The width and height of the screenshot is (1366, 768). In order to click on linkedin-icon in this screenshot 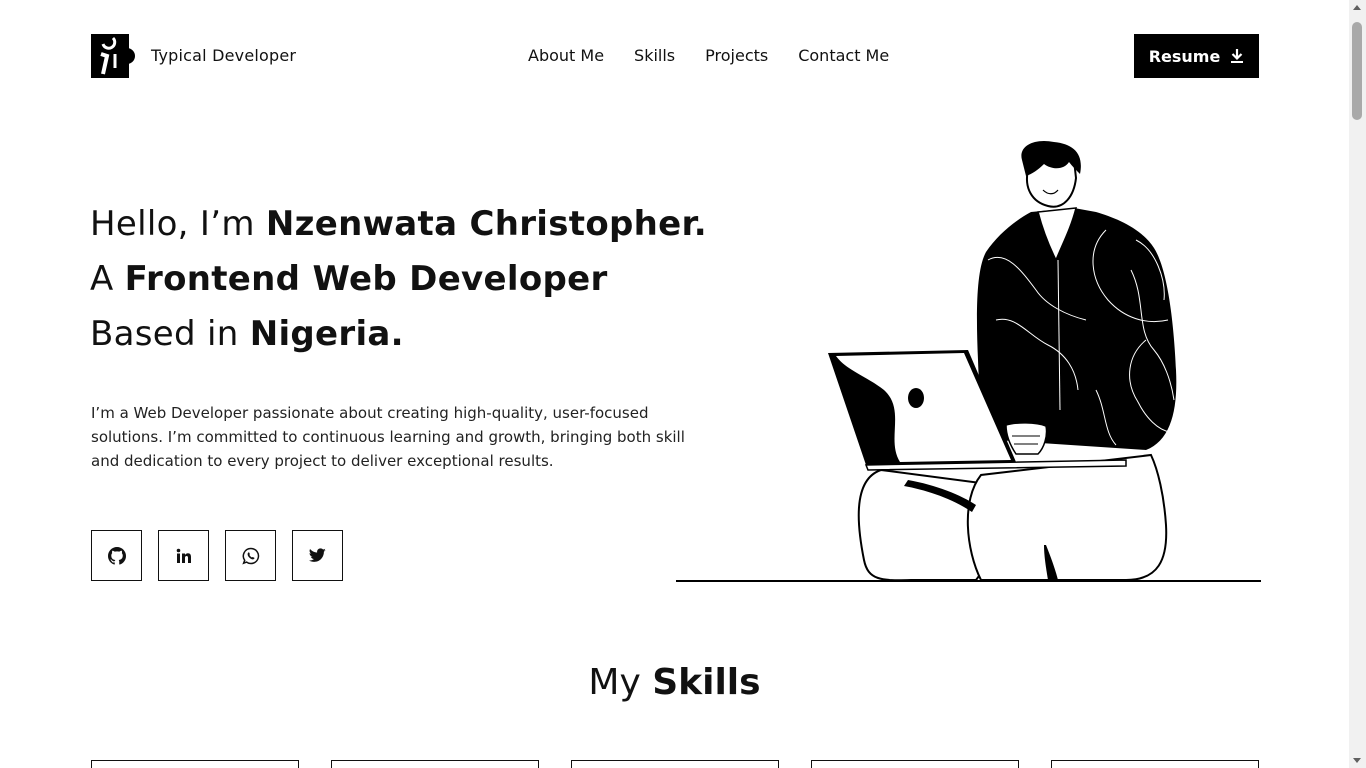, I will do `click(183, 555)`.